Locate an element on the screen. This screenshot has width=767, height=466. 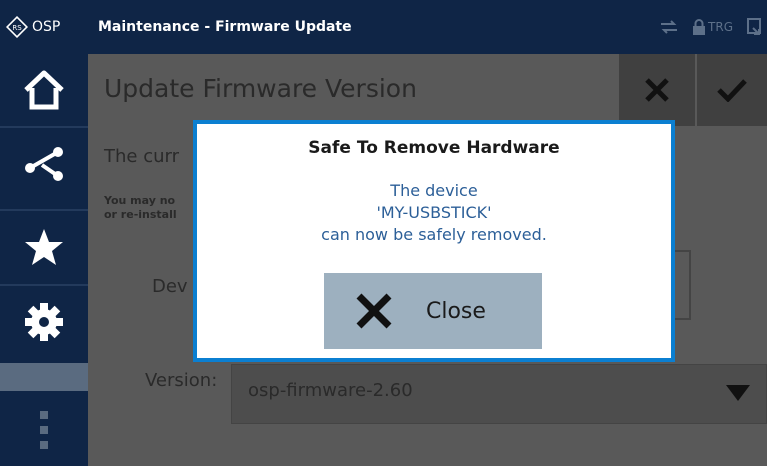
app-title: Maintenance - Firmware Update is located at coordinates (225, 27).